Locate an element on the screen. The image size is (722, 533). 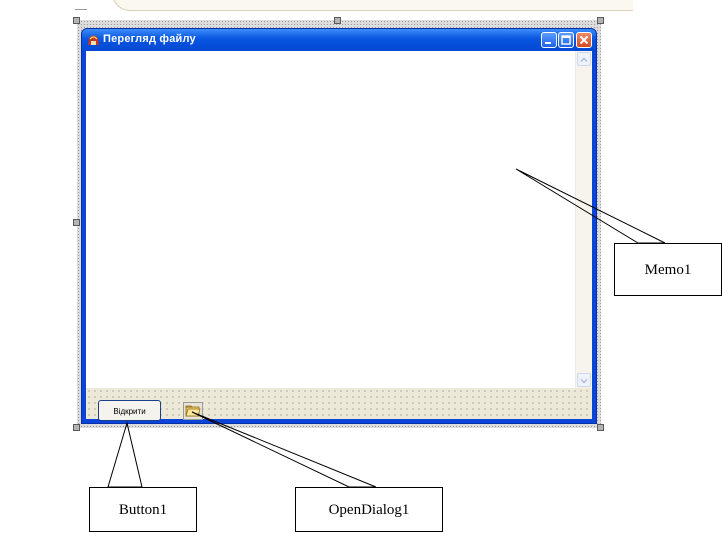
title-bar: Перегляд файлу is located at coordinates (339, 40).